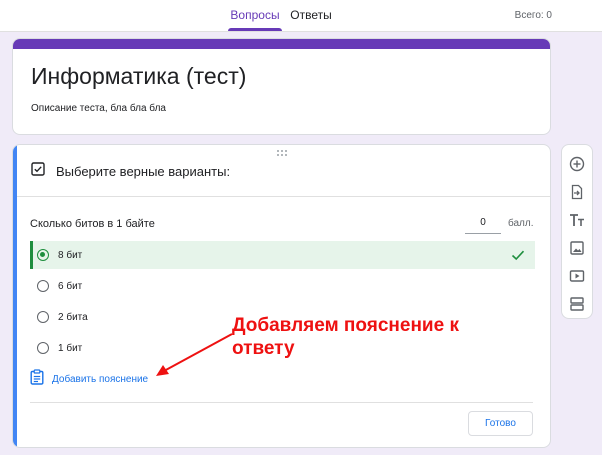  What do you see at coordinates (577, 304) in the screenshot?
I see `add-section-icon` at bounding box center [577, 304].